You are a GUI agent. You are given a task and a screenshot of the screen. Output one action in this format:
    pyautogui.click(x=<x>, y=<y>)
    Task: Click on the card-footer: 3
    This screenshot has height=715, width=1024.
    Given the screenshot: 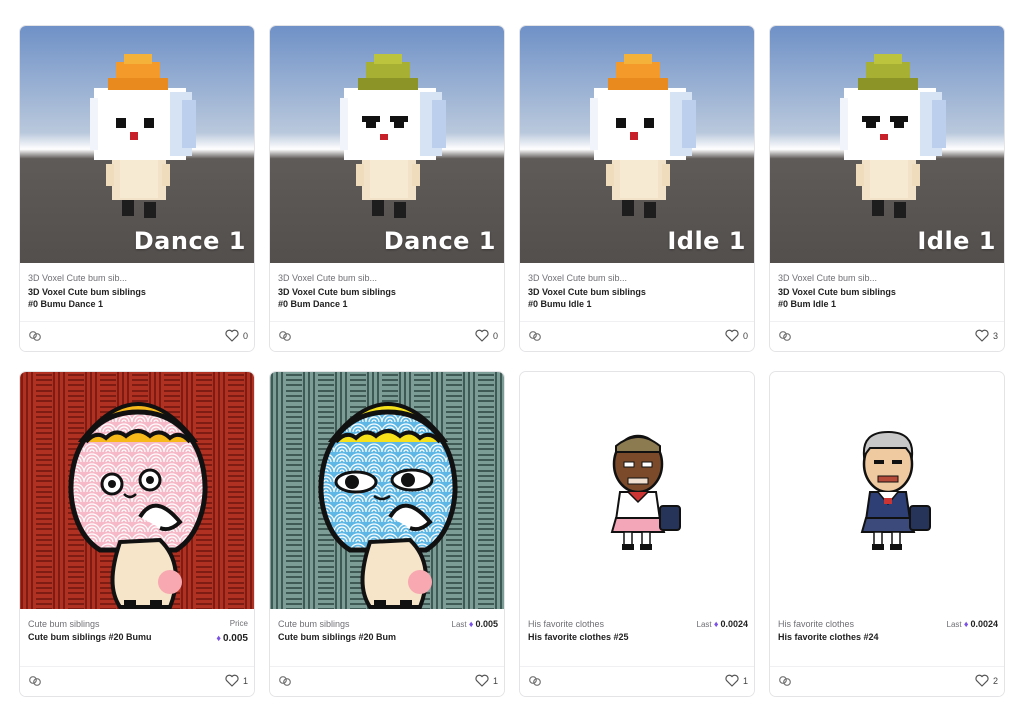 What is the action you would take?
    pyautogui.click(x=887, y=336)
    